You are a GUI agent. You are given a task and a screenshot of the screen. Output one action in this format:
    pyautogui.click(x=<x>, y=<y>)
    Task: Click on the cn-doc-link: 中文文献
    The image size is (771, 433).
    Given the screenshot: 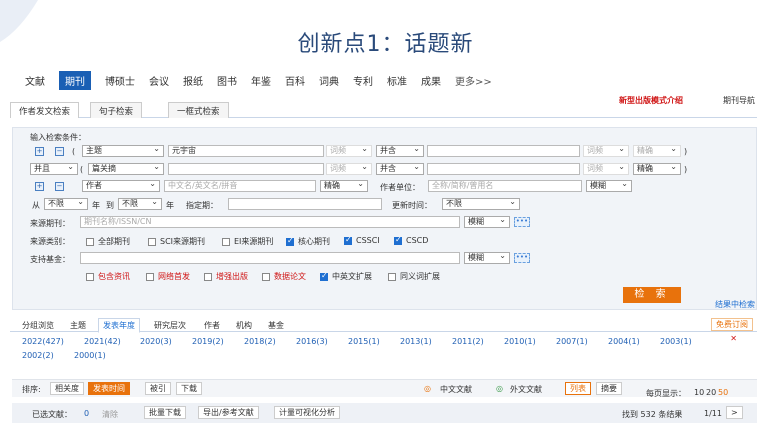 What is the action you would take?
    pyautogui.click(x=456, y=389)
    